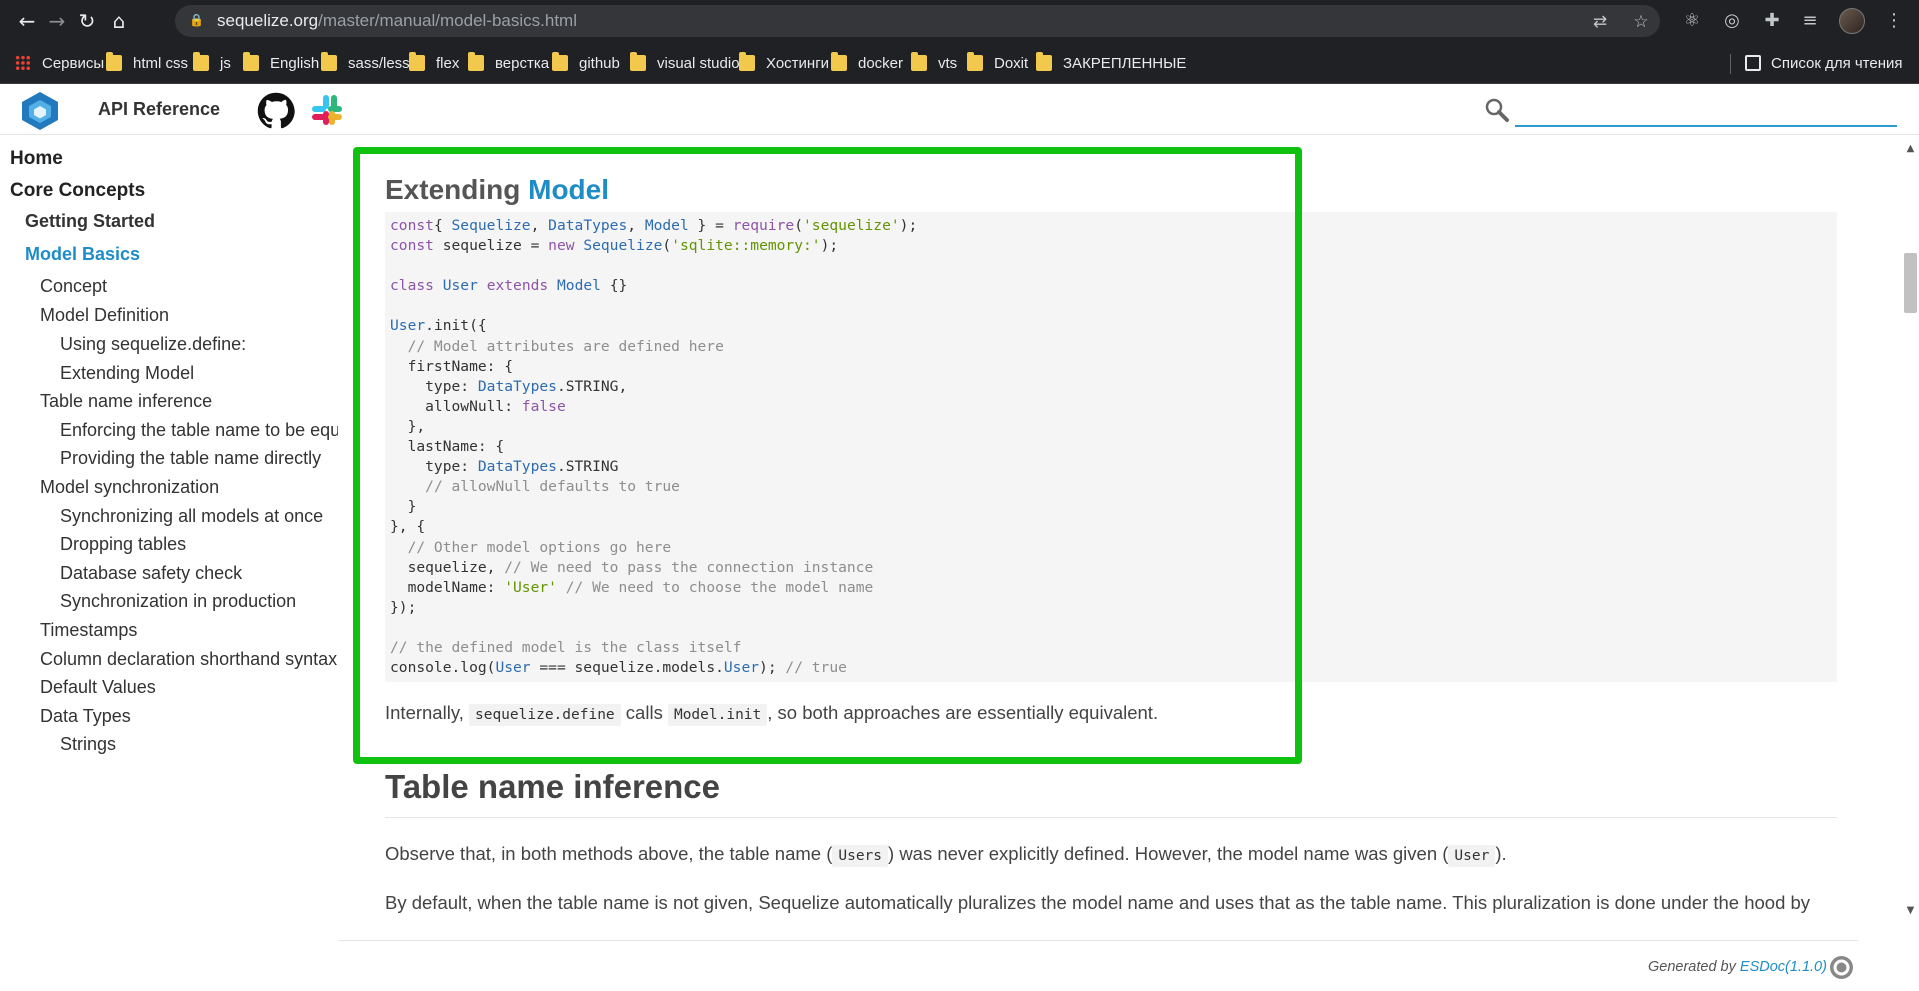  Describe the element at coordinates (36, 159) in the screenshot. I see `sidebar-item: Home` at that location.